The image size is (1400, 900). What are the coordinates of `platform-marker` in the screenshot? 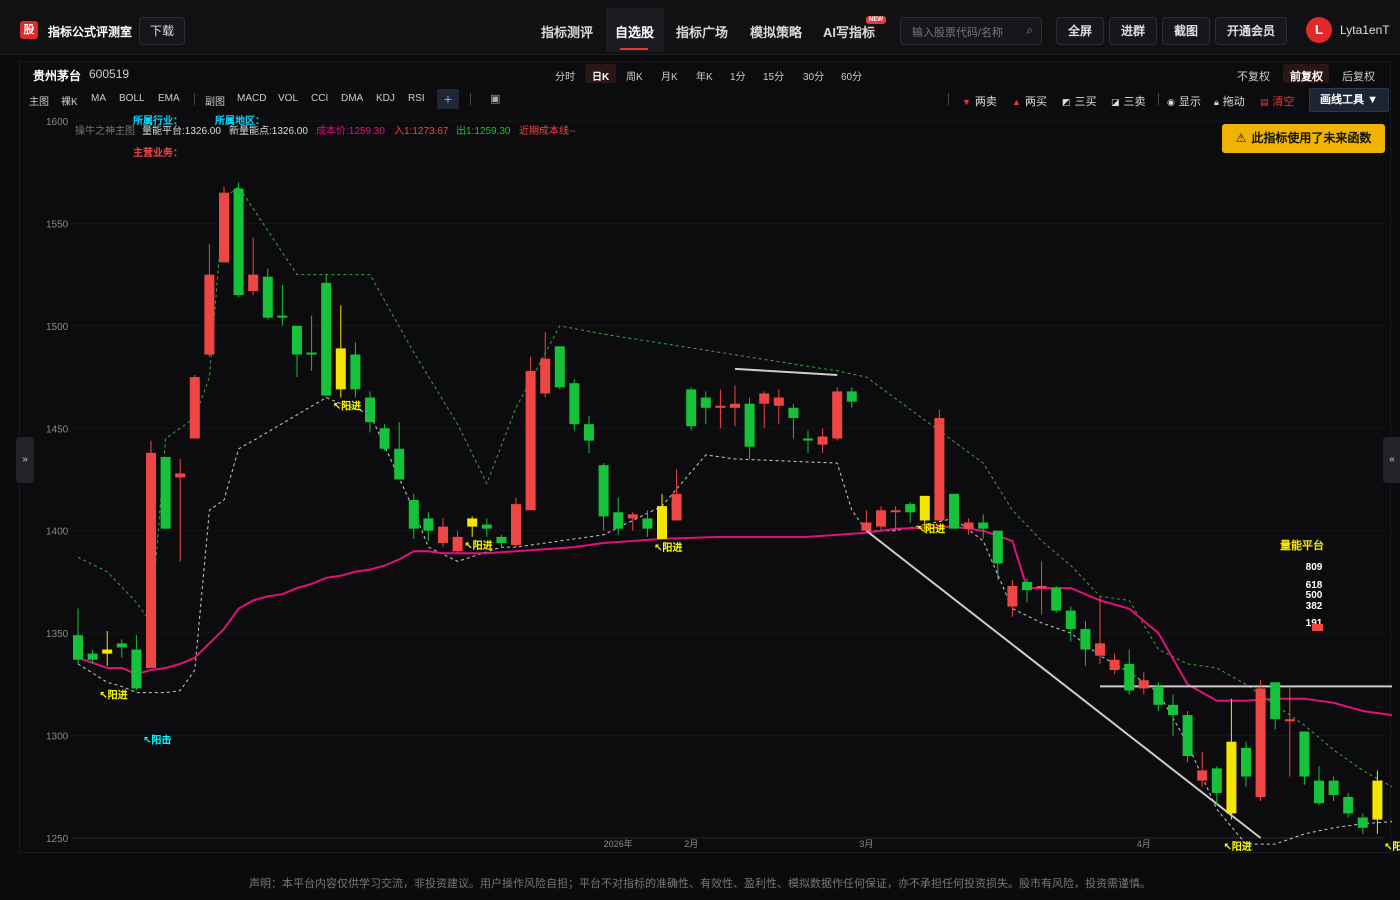 It's located at (1317, 627).